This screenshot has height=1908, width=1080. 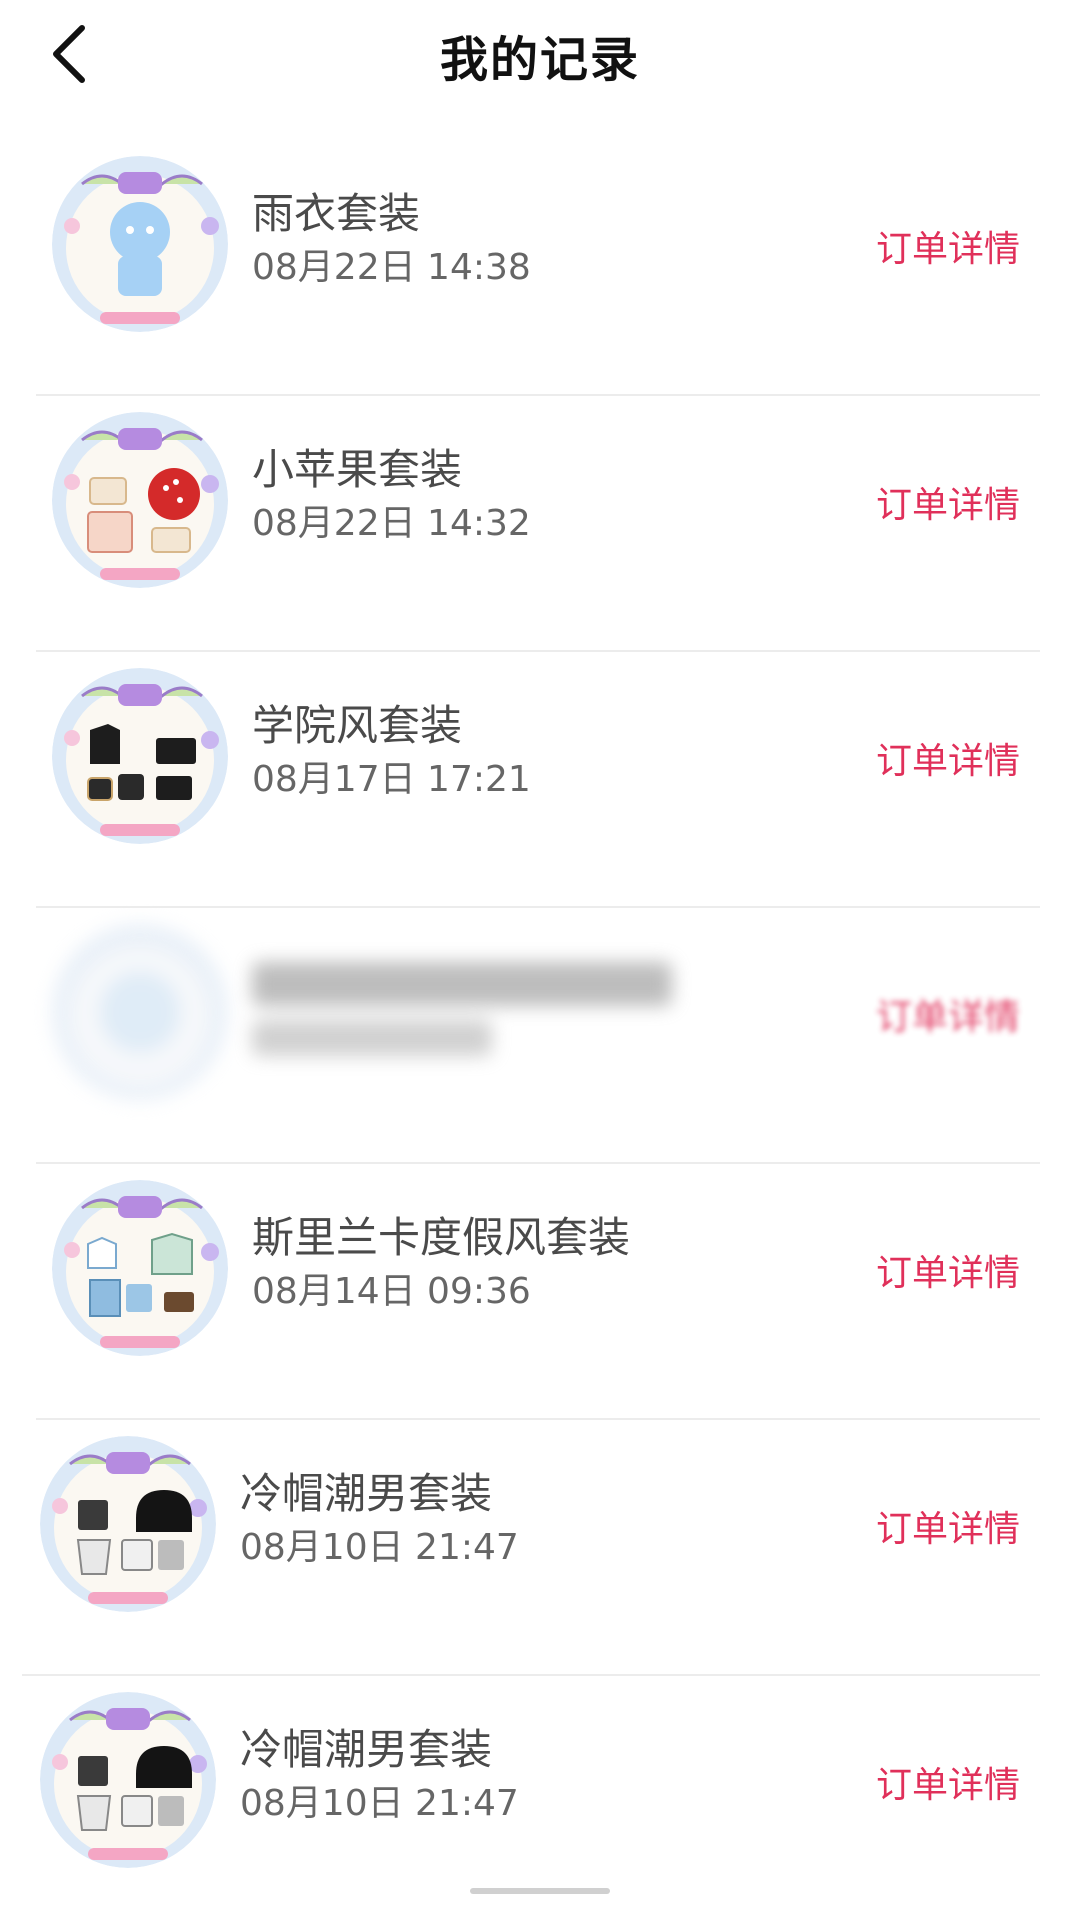 I want to click on record-name, so click(x=462, y=984).